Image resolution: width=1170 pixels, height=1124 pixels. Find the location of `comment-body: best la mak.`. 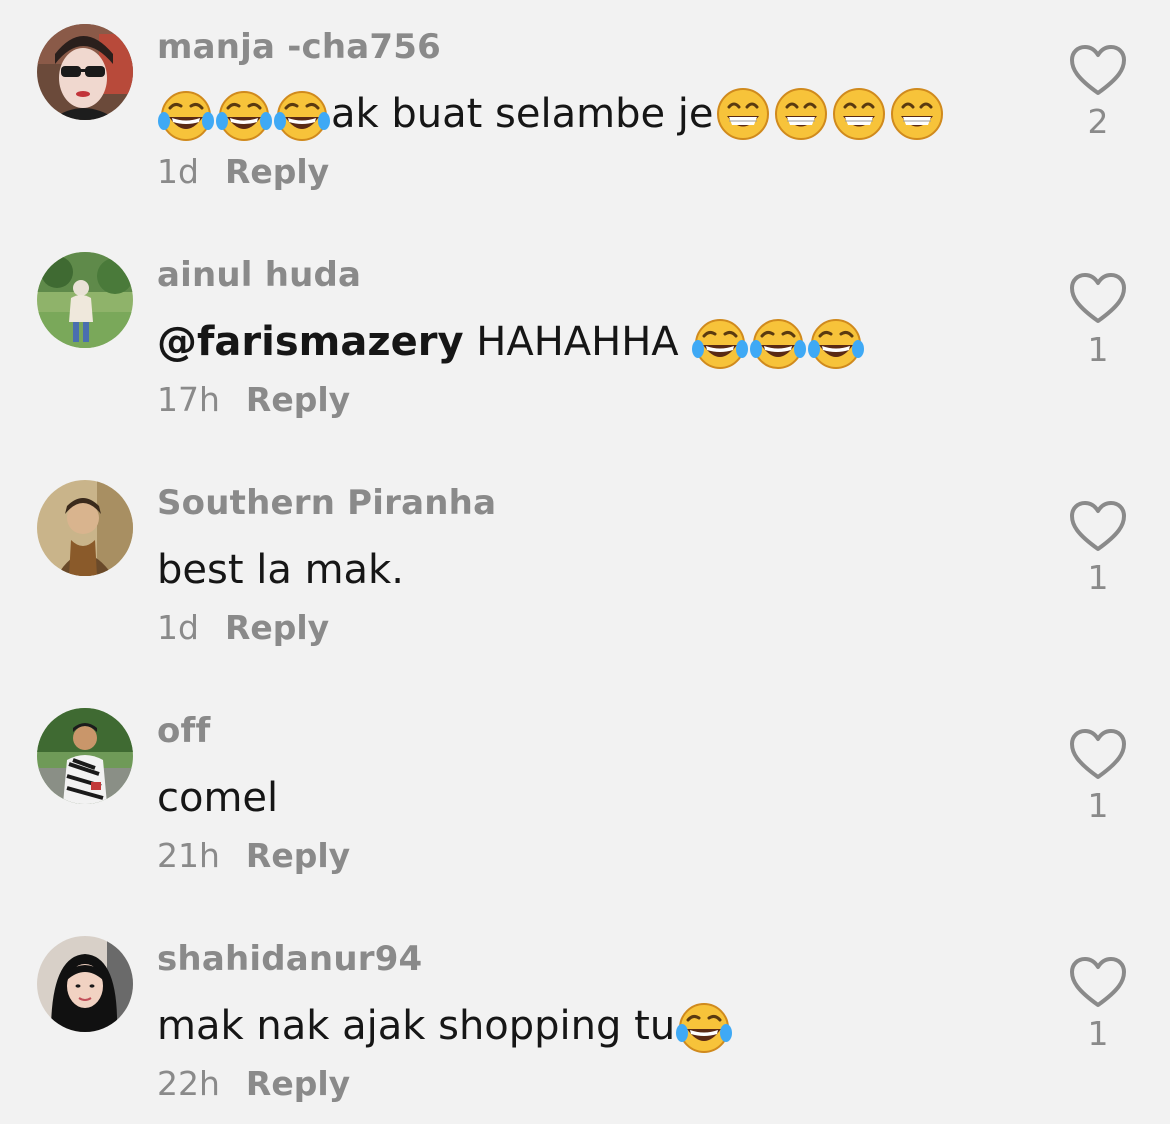

comment-body: best la mak. is located at coordinates (280, 570).